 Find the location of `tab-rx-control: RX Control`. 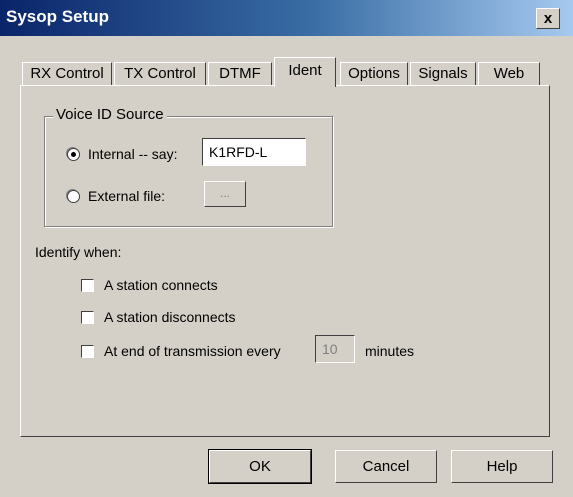

tab-rx-control: RX Control is located at coordinates (67, 74).